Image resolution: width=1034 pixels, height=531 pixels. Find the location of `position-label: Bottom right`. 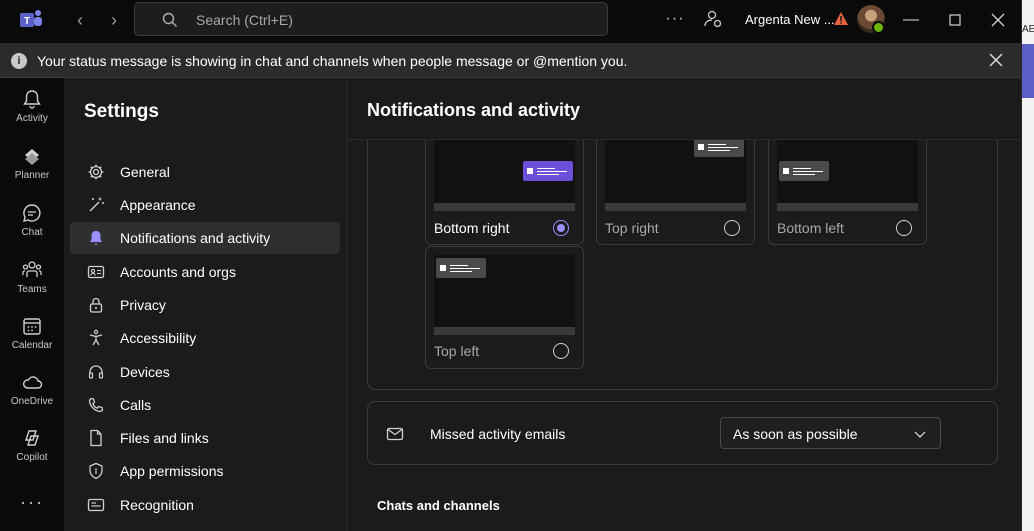

position-label: Bottom right is located at coordinates (472, 228).